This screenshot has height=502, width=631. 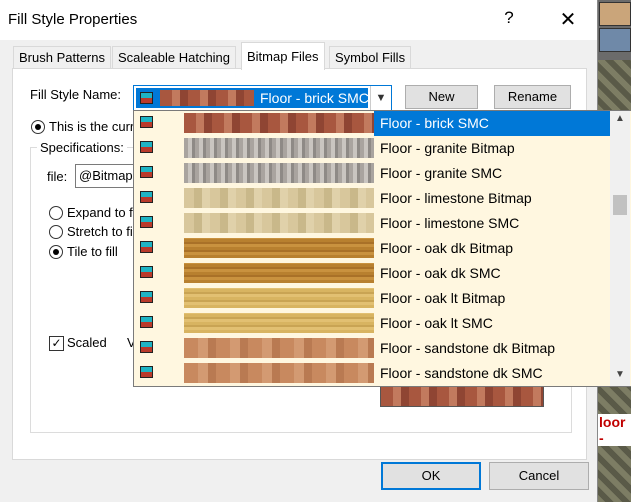 I want to click on dropdown-scrollbar: ▲ ▼, so click(x=620, y=248).